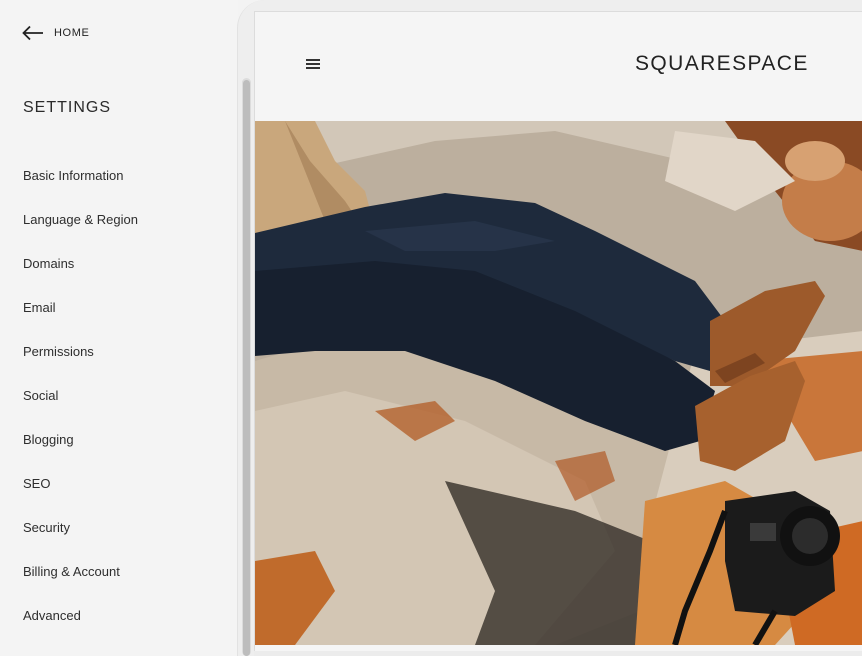  Describe the element at coordinates (80, 176) in the screenshot. I see `sidebar-item-basic-information: Basic Information` at that location.